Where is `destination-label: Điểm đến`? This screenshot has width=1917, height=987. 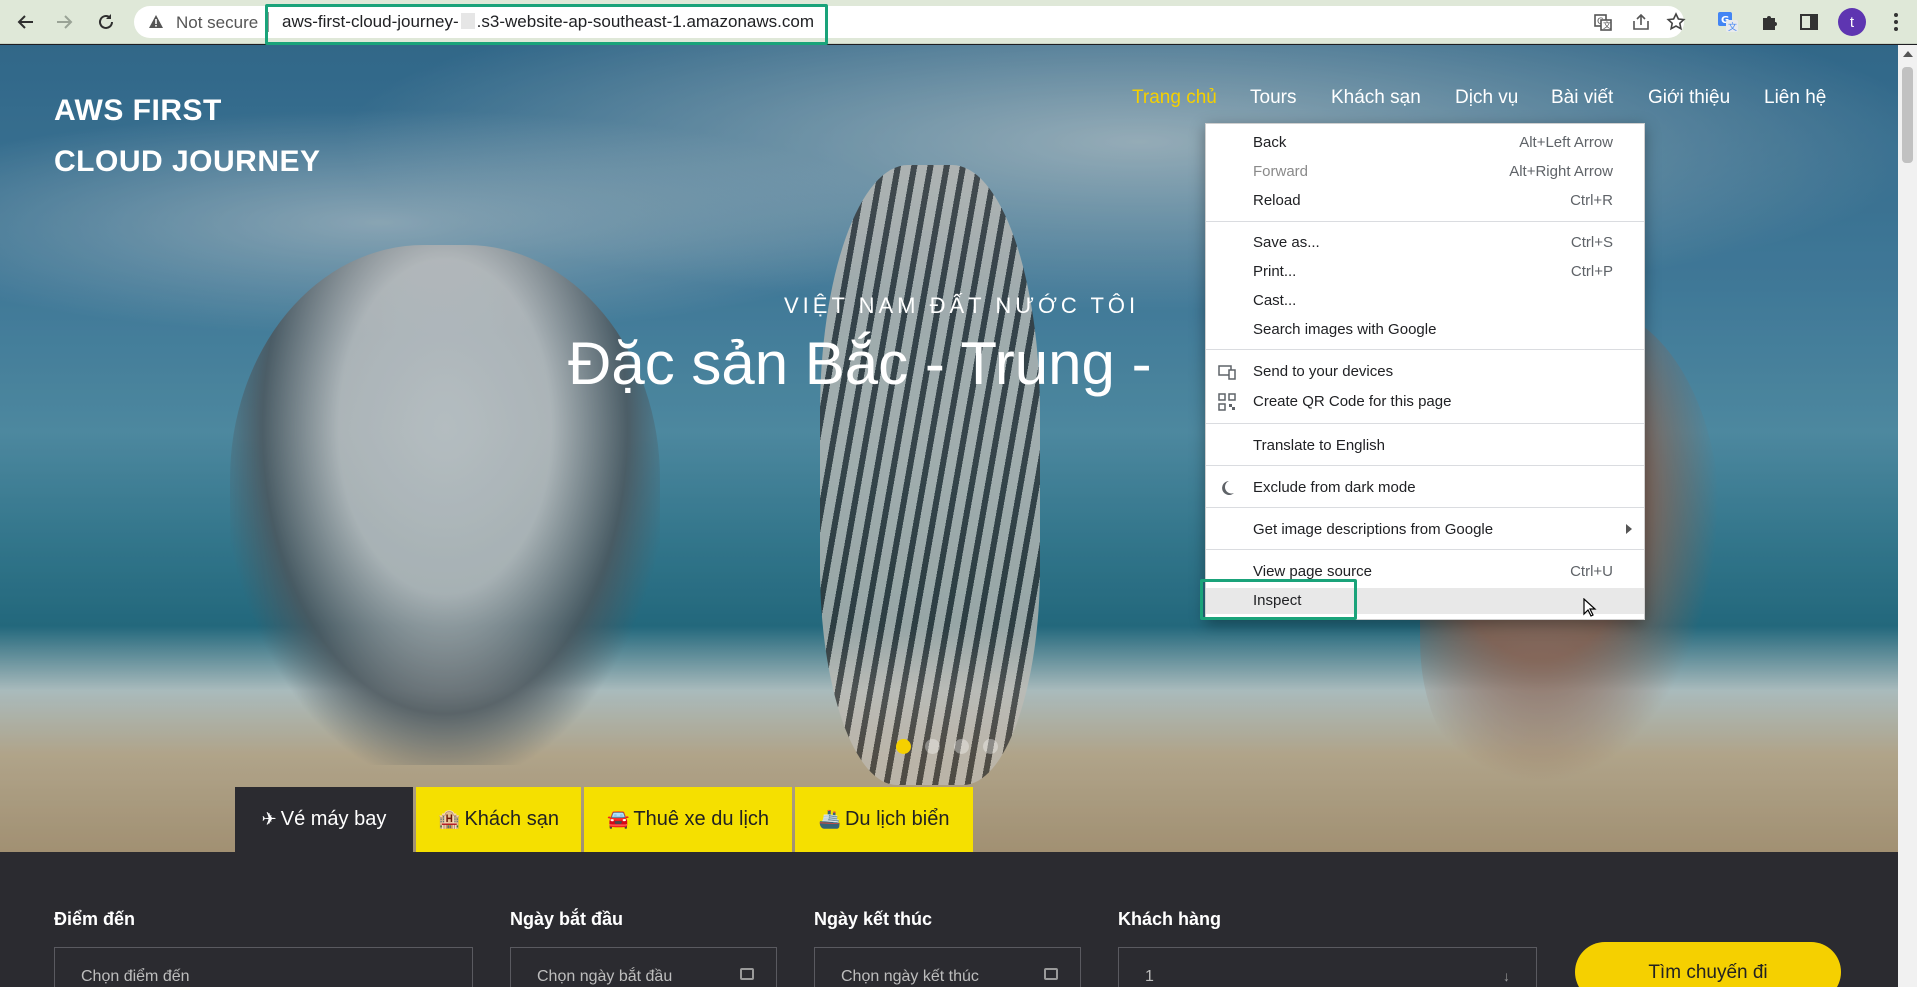
destination-label: Điểm đến is located at coordinates (95, 919).